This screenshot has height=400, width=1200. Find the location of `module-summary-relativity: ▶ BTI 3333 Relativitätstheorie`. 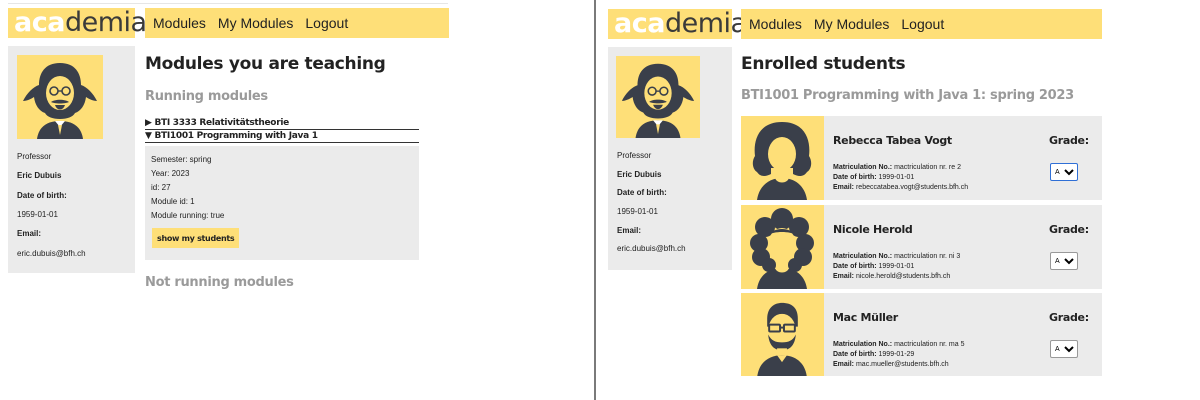

module-summary-relativity: ▶ BTI 3333 Relativitätstheorie is located at coordinates (217, 123).